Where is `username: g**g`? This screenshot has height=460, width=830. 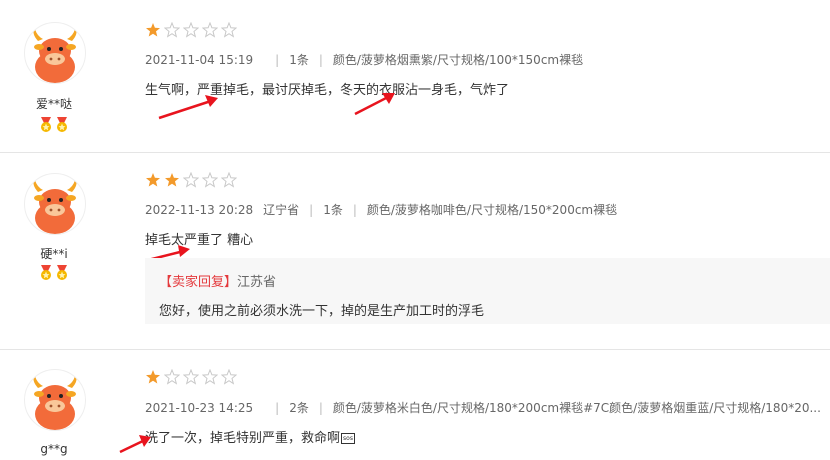
username: g**g is located at coordinates (54, 449).